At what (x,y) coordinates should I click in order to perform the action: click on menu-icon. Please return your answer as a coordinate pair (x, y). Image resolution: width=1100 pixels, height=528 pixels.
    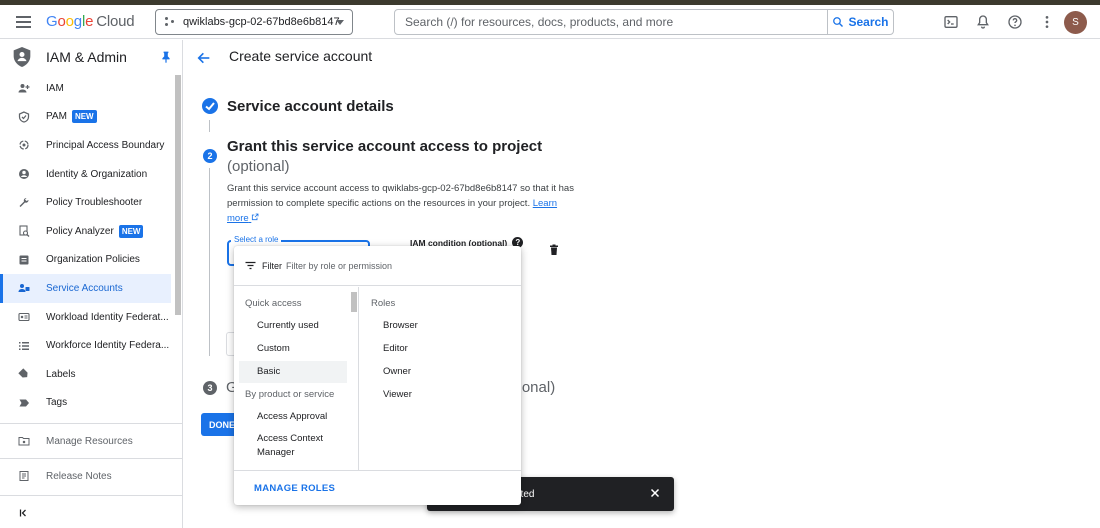
    Looking at the image, I should click on (24, 22).